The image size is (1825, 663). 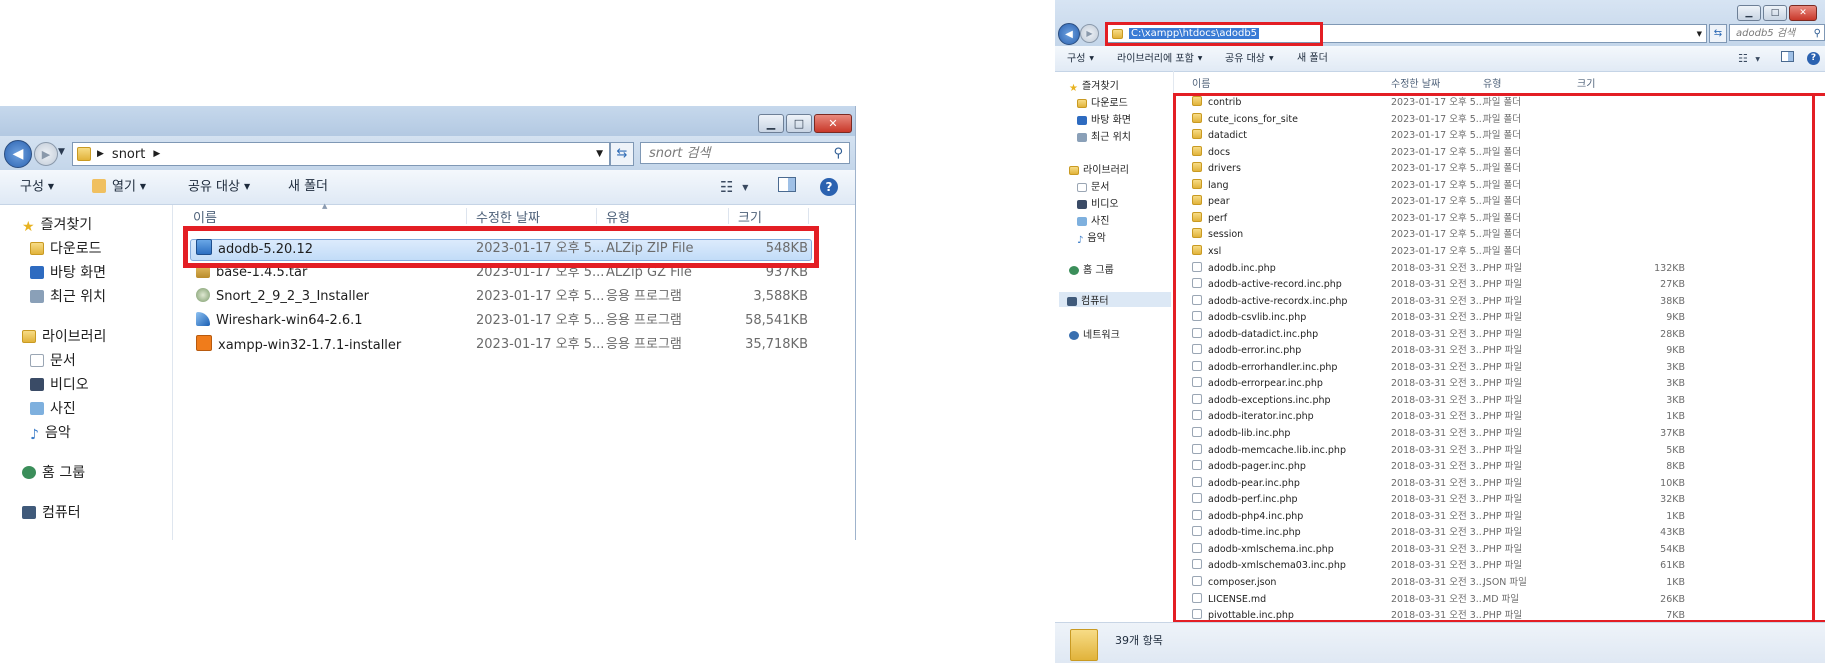 What do you see at coordinates (427, 187) in the screenshot?
I see `command-bar: 구성 ▼ 열기 ▼ 공유 대상 ▼ 새 폴더 ☷ ▼ ?` at bounding box center [427, 187].